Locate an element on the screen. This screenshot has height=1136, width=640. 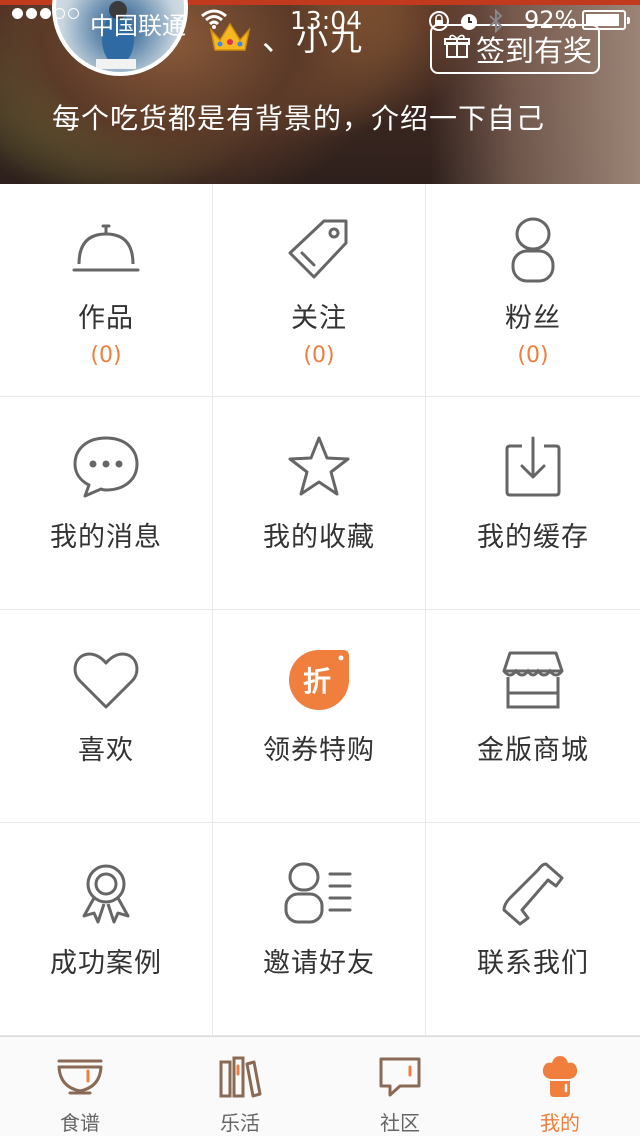
grid-item-label: 金版商城 is located at coordinates (533, 750).